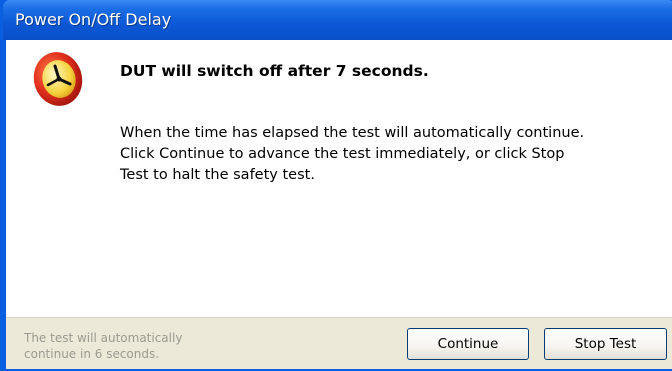 The height and width of the screenshot is (371, 672). I want to click on title-bar: Power On/Off Delay, so click(337, 20).